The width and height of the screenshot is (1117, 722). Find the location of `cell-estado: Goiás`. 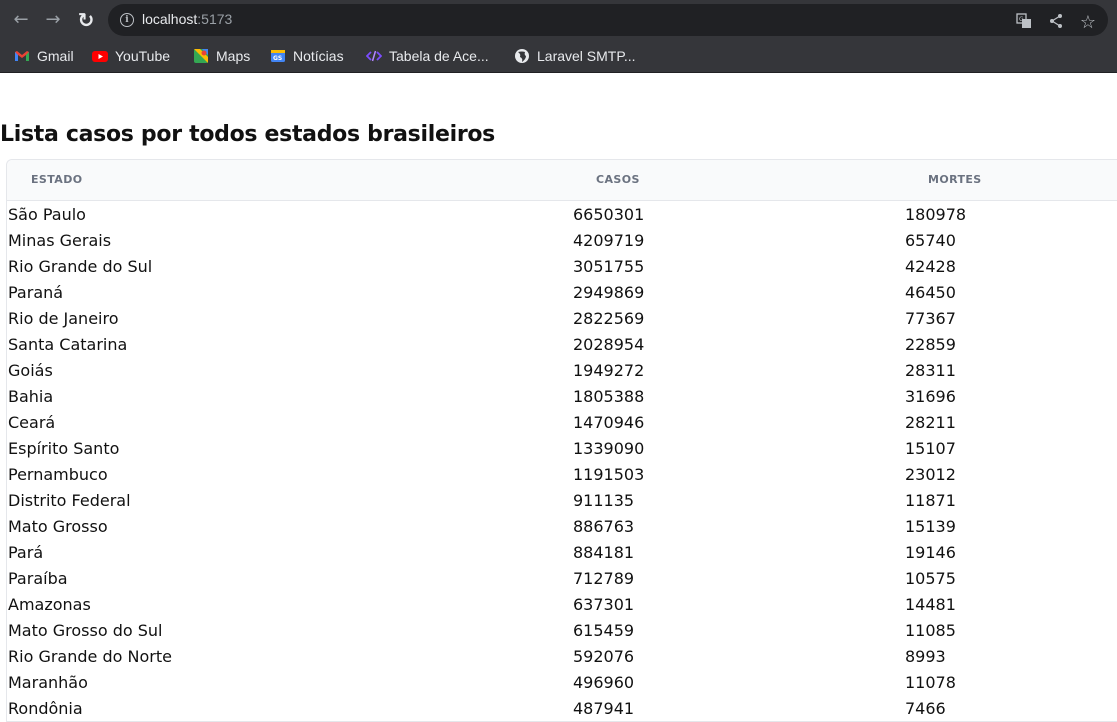

cell-estado: Goiás is located at coordinates (30, 370).